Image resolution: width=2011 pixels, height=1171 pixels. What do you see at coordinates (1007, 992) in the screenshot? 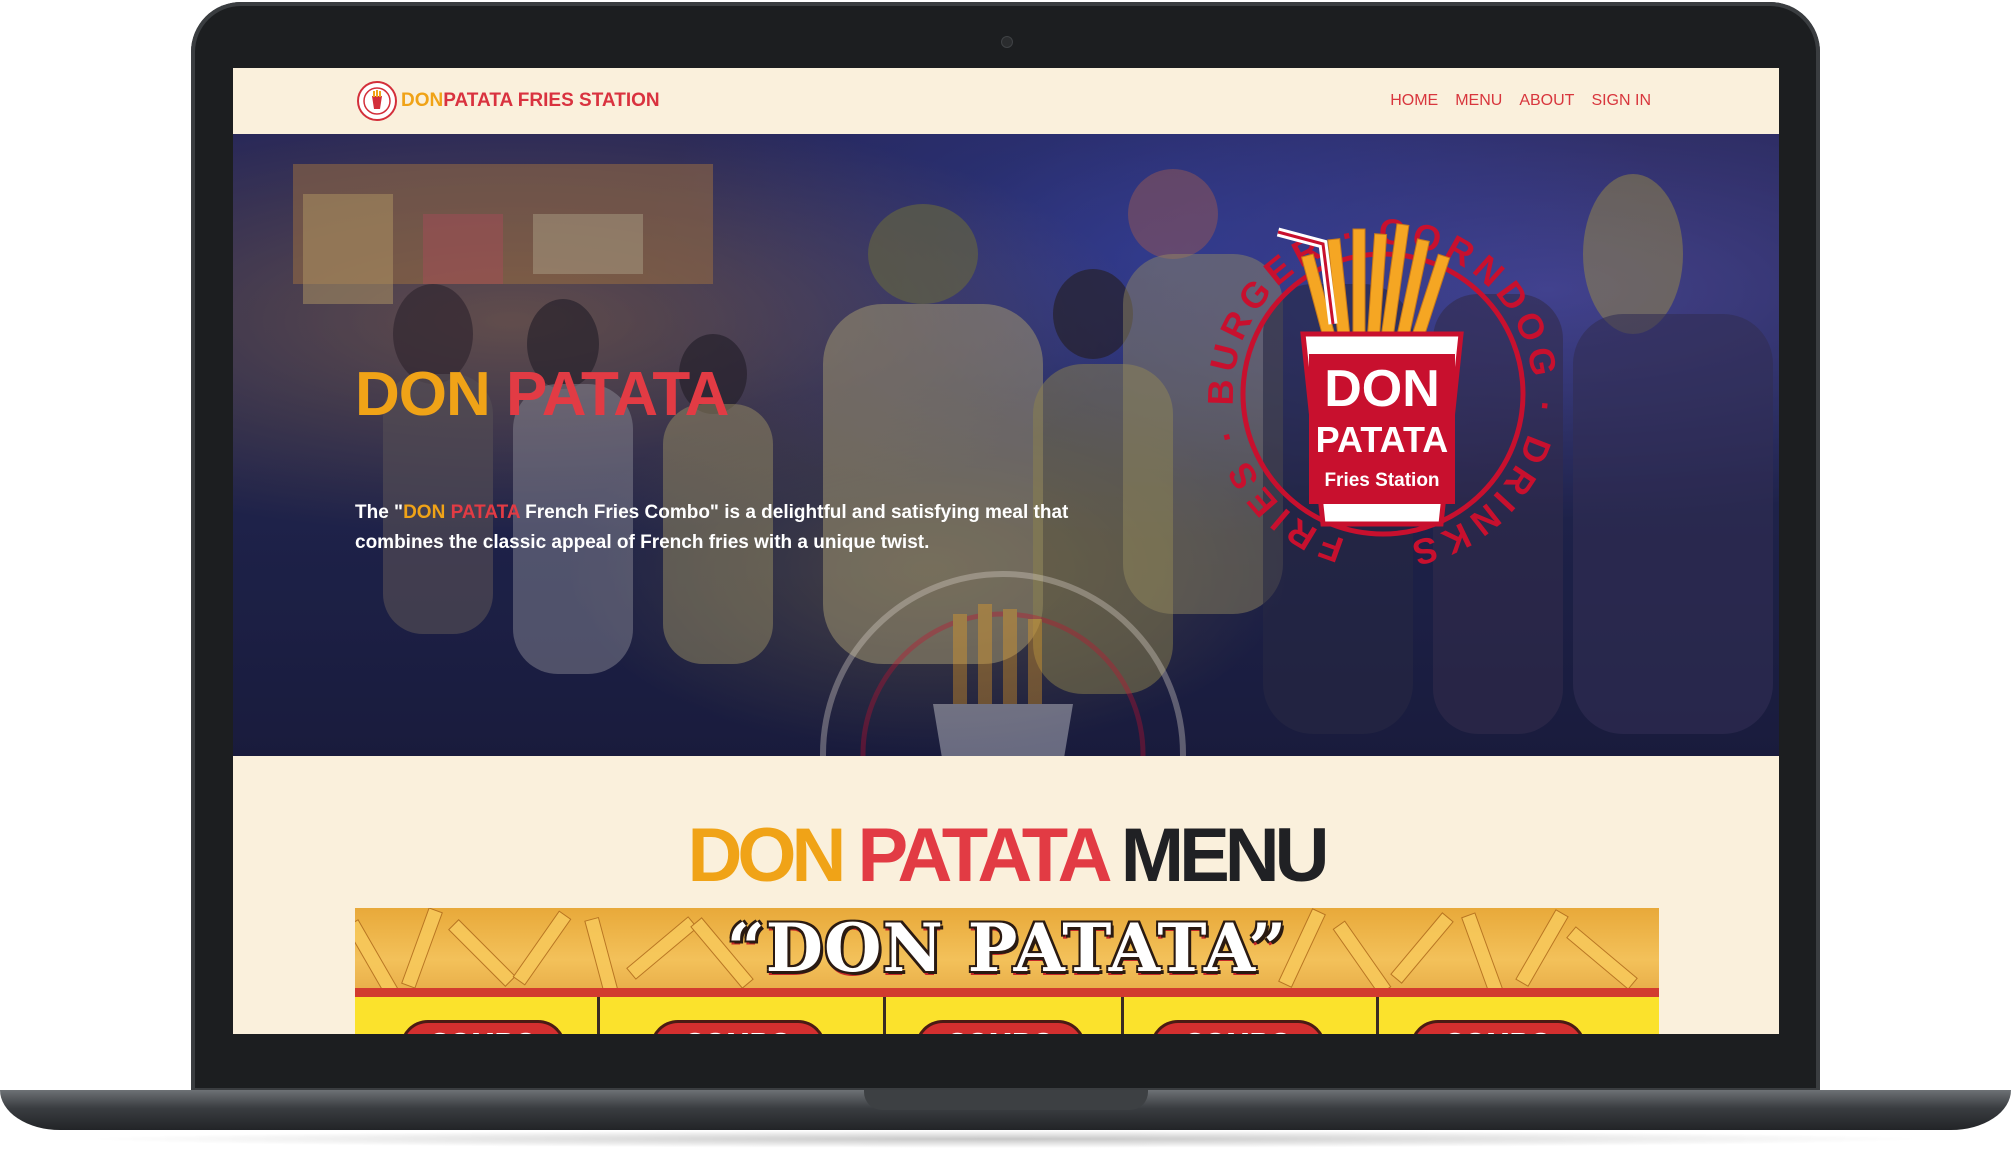
I see `menu-board-stripe` at bounding box center [1007, 992].